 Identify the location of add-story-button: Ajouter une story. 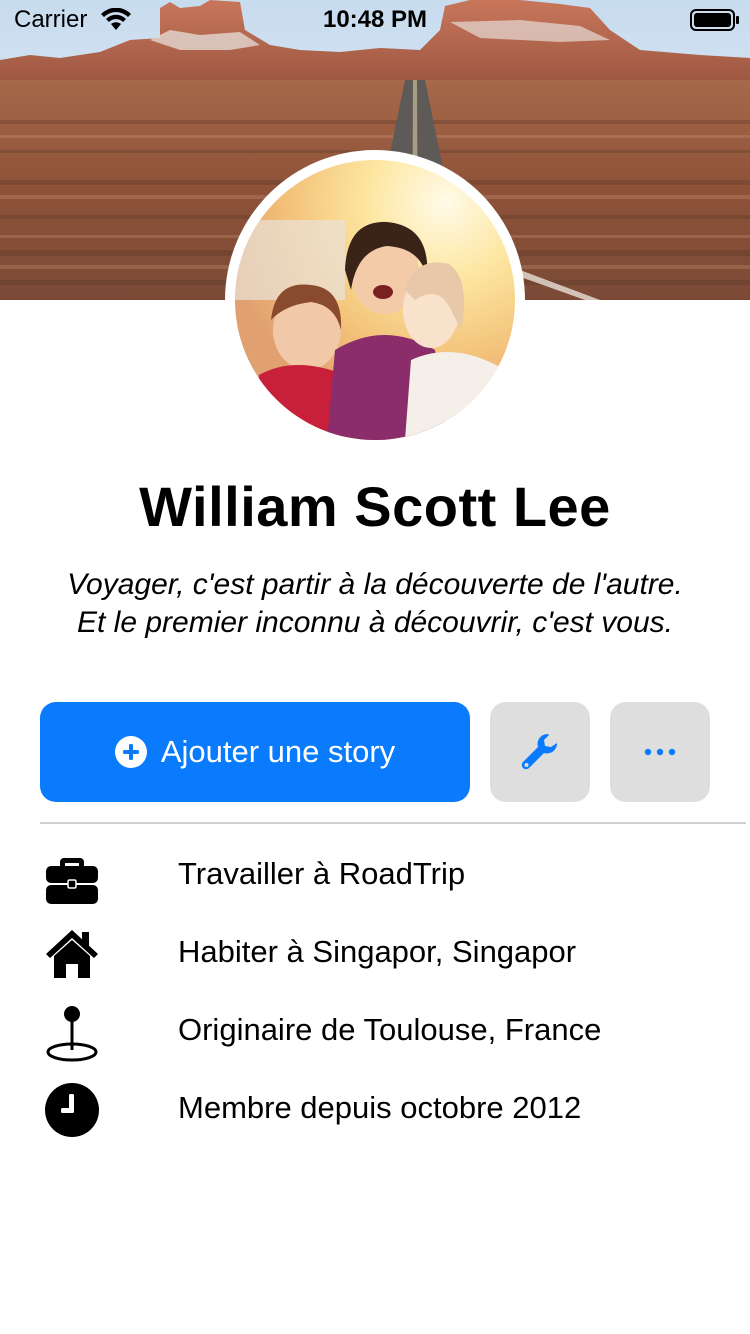
(255, 752).